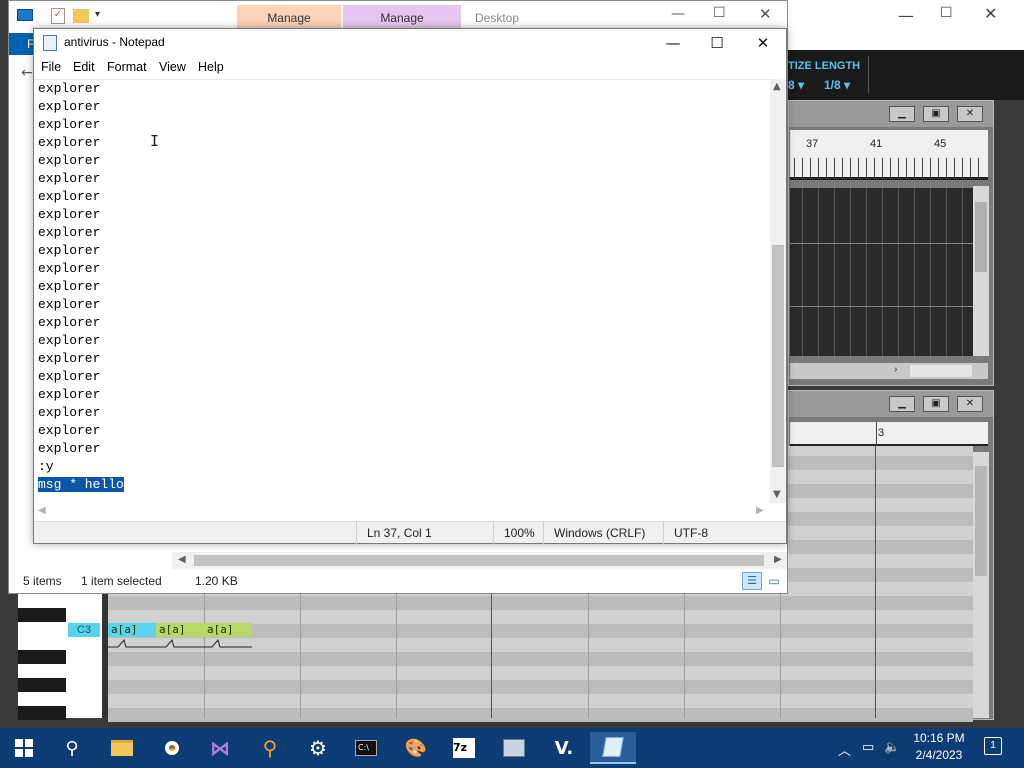  I want to click on notepad-titlebar: antivirus - Notepad — ☐ ✕, so click(410, 43).